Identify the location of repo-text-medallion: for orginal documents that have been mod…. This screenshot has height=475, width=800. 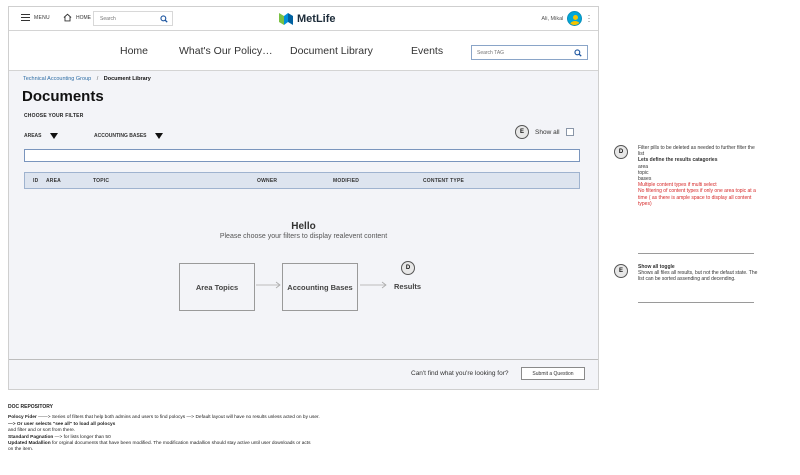
(180, 444).